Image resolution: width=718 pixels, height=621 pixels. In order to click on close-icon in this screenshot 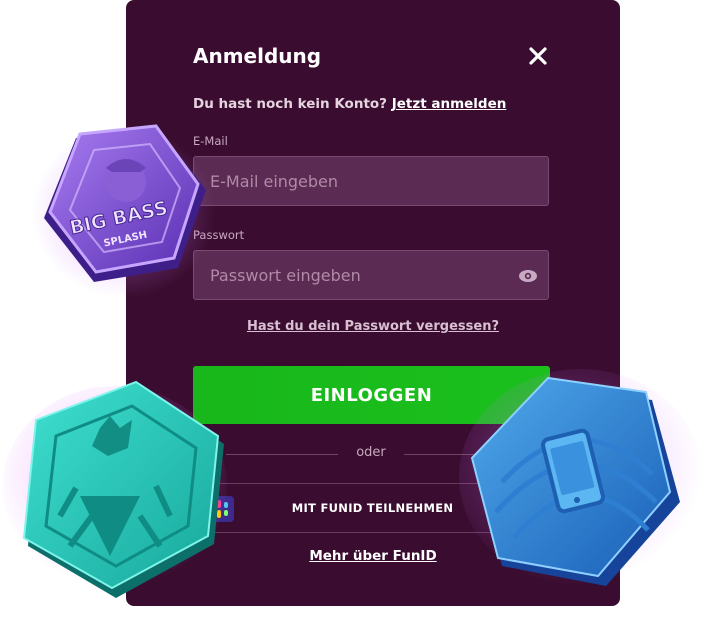, I will do `click(538, 56)`.